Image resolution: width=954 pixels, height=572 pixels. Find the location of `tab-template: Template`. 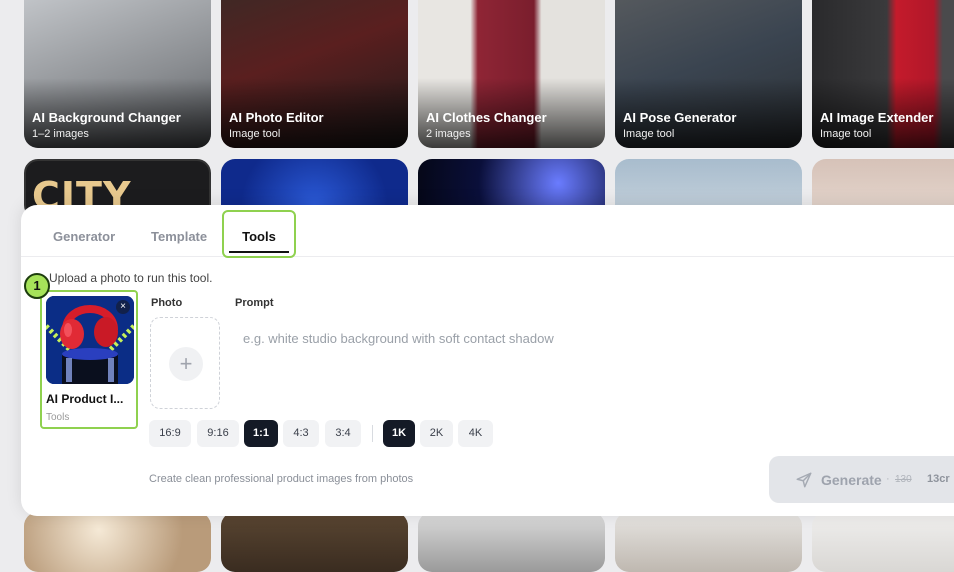

tab-template: Template is located at coordinates (179, 236).